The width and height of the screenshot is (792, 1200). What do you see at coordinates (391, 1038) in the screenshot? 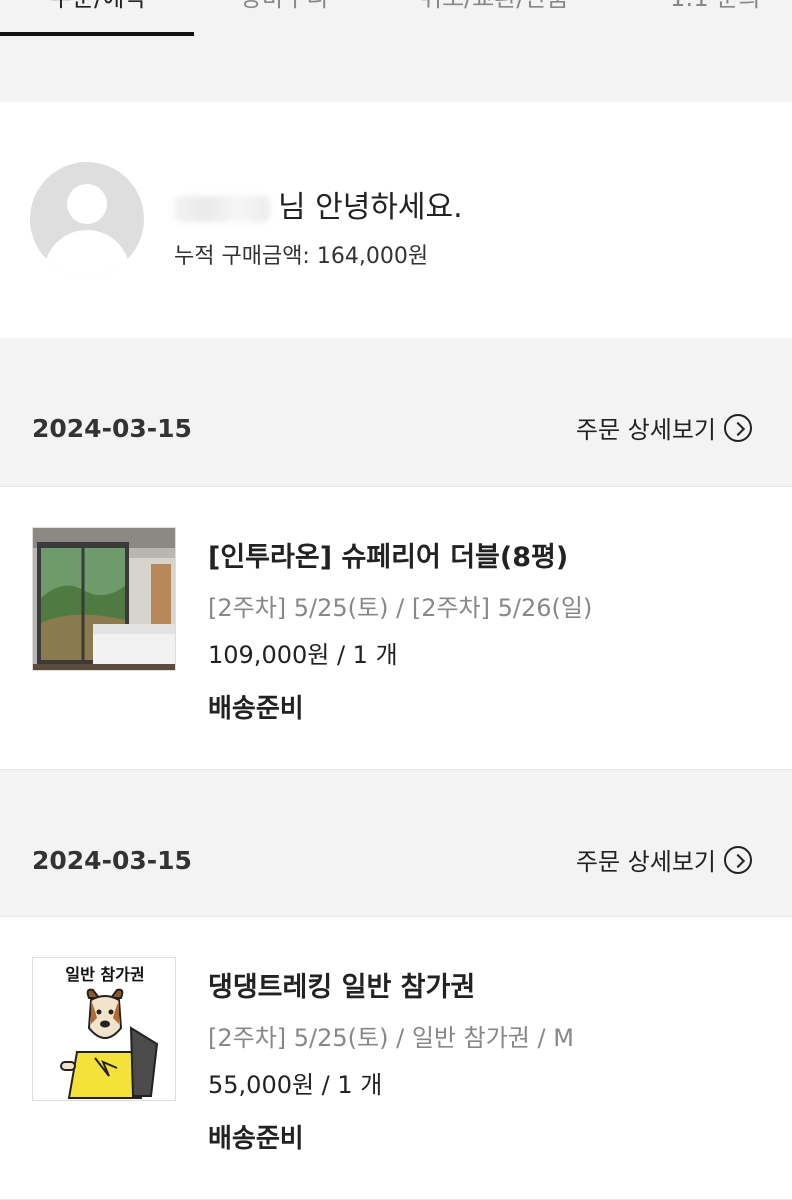
I see `product-option: [2주차] 5/25(토) / 일반 참가권 / M` at bounding box center [391, 1038].